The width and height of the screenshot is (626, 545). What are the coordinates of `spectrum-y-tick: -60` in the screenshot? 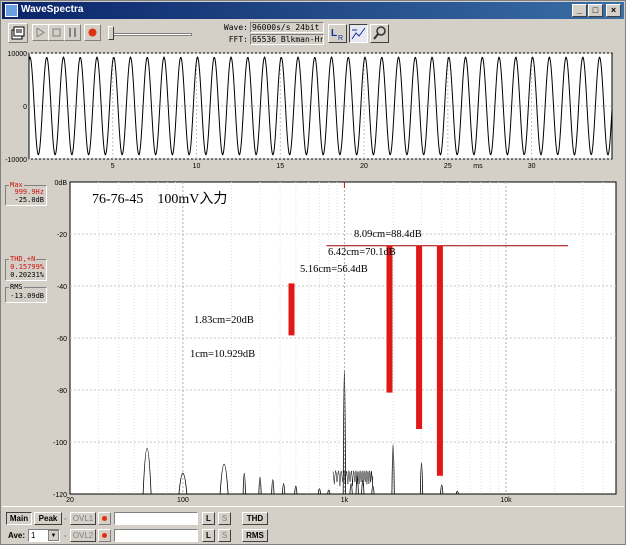 It's located at (62, 339).